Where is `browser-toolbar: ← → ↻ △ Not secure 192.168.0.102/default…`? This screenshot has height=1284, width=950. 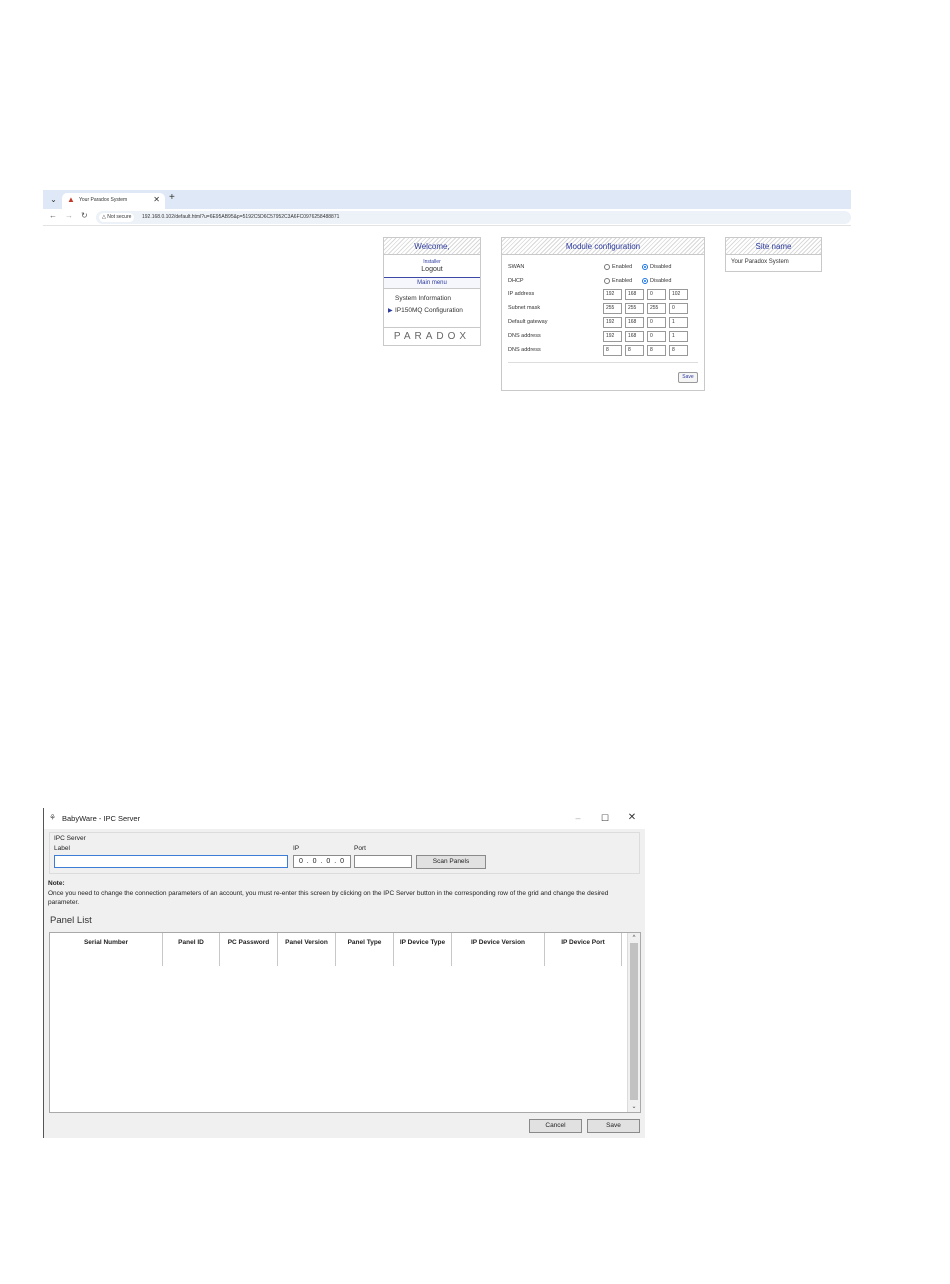 browser-toolbar: ← → ↻ △ Not secure 192.168.0.102/default… is located at coordinates (447, 217).